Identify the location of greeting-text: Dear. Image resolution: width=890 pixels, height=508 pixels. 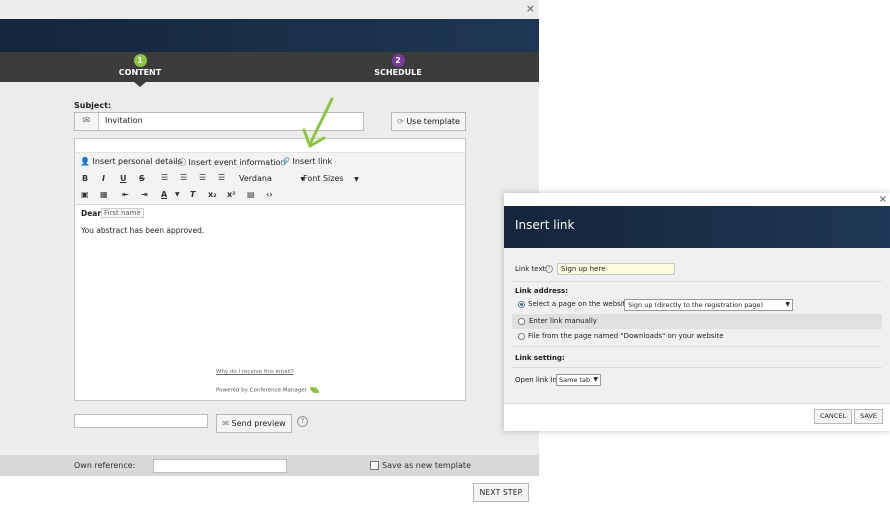
(91, 213).